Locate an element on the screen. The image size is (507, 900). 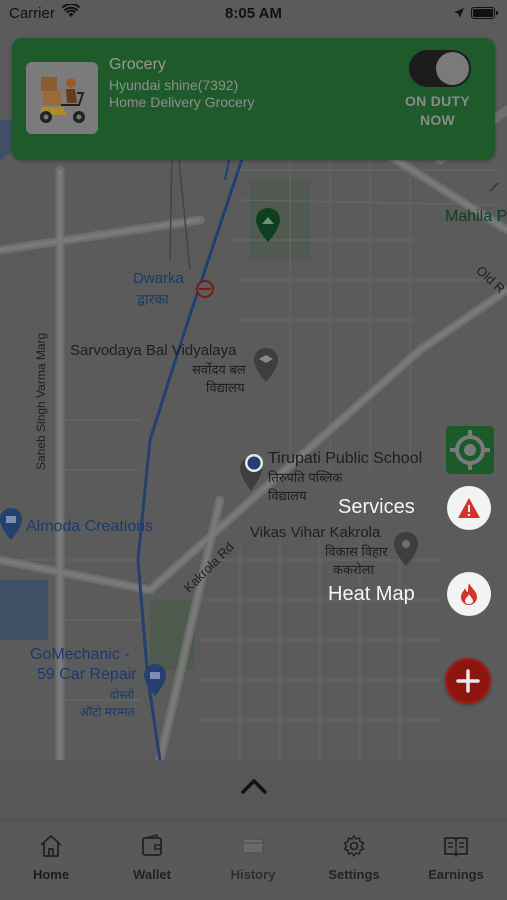
map-label-sarvodaya-hindi-2: विद्यालय is located at coordinates (225, 387).